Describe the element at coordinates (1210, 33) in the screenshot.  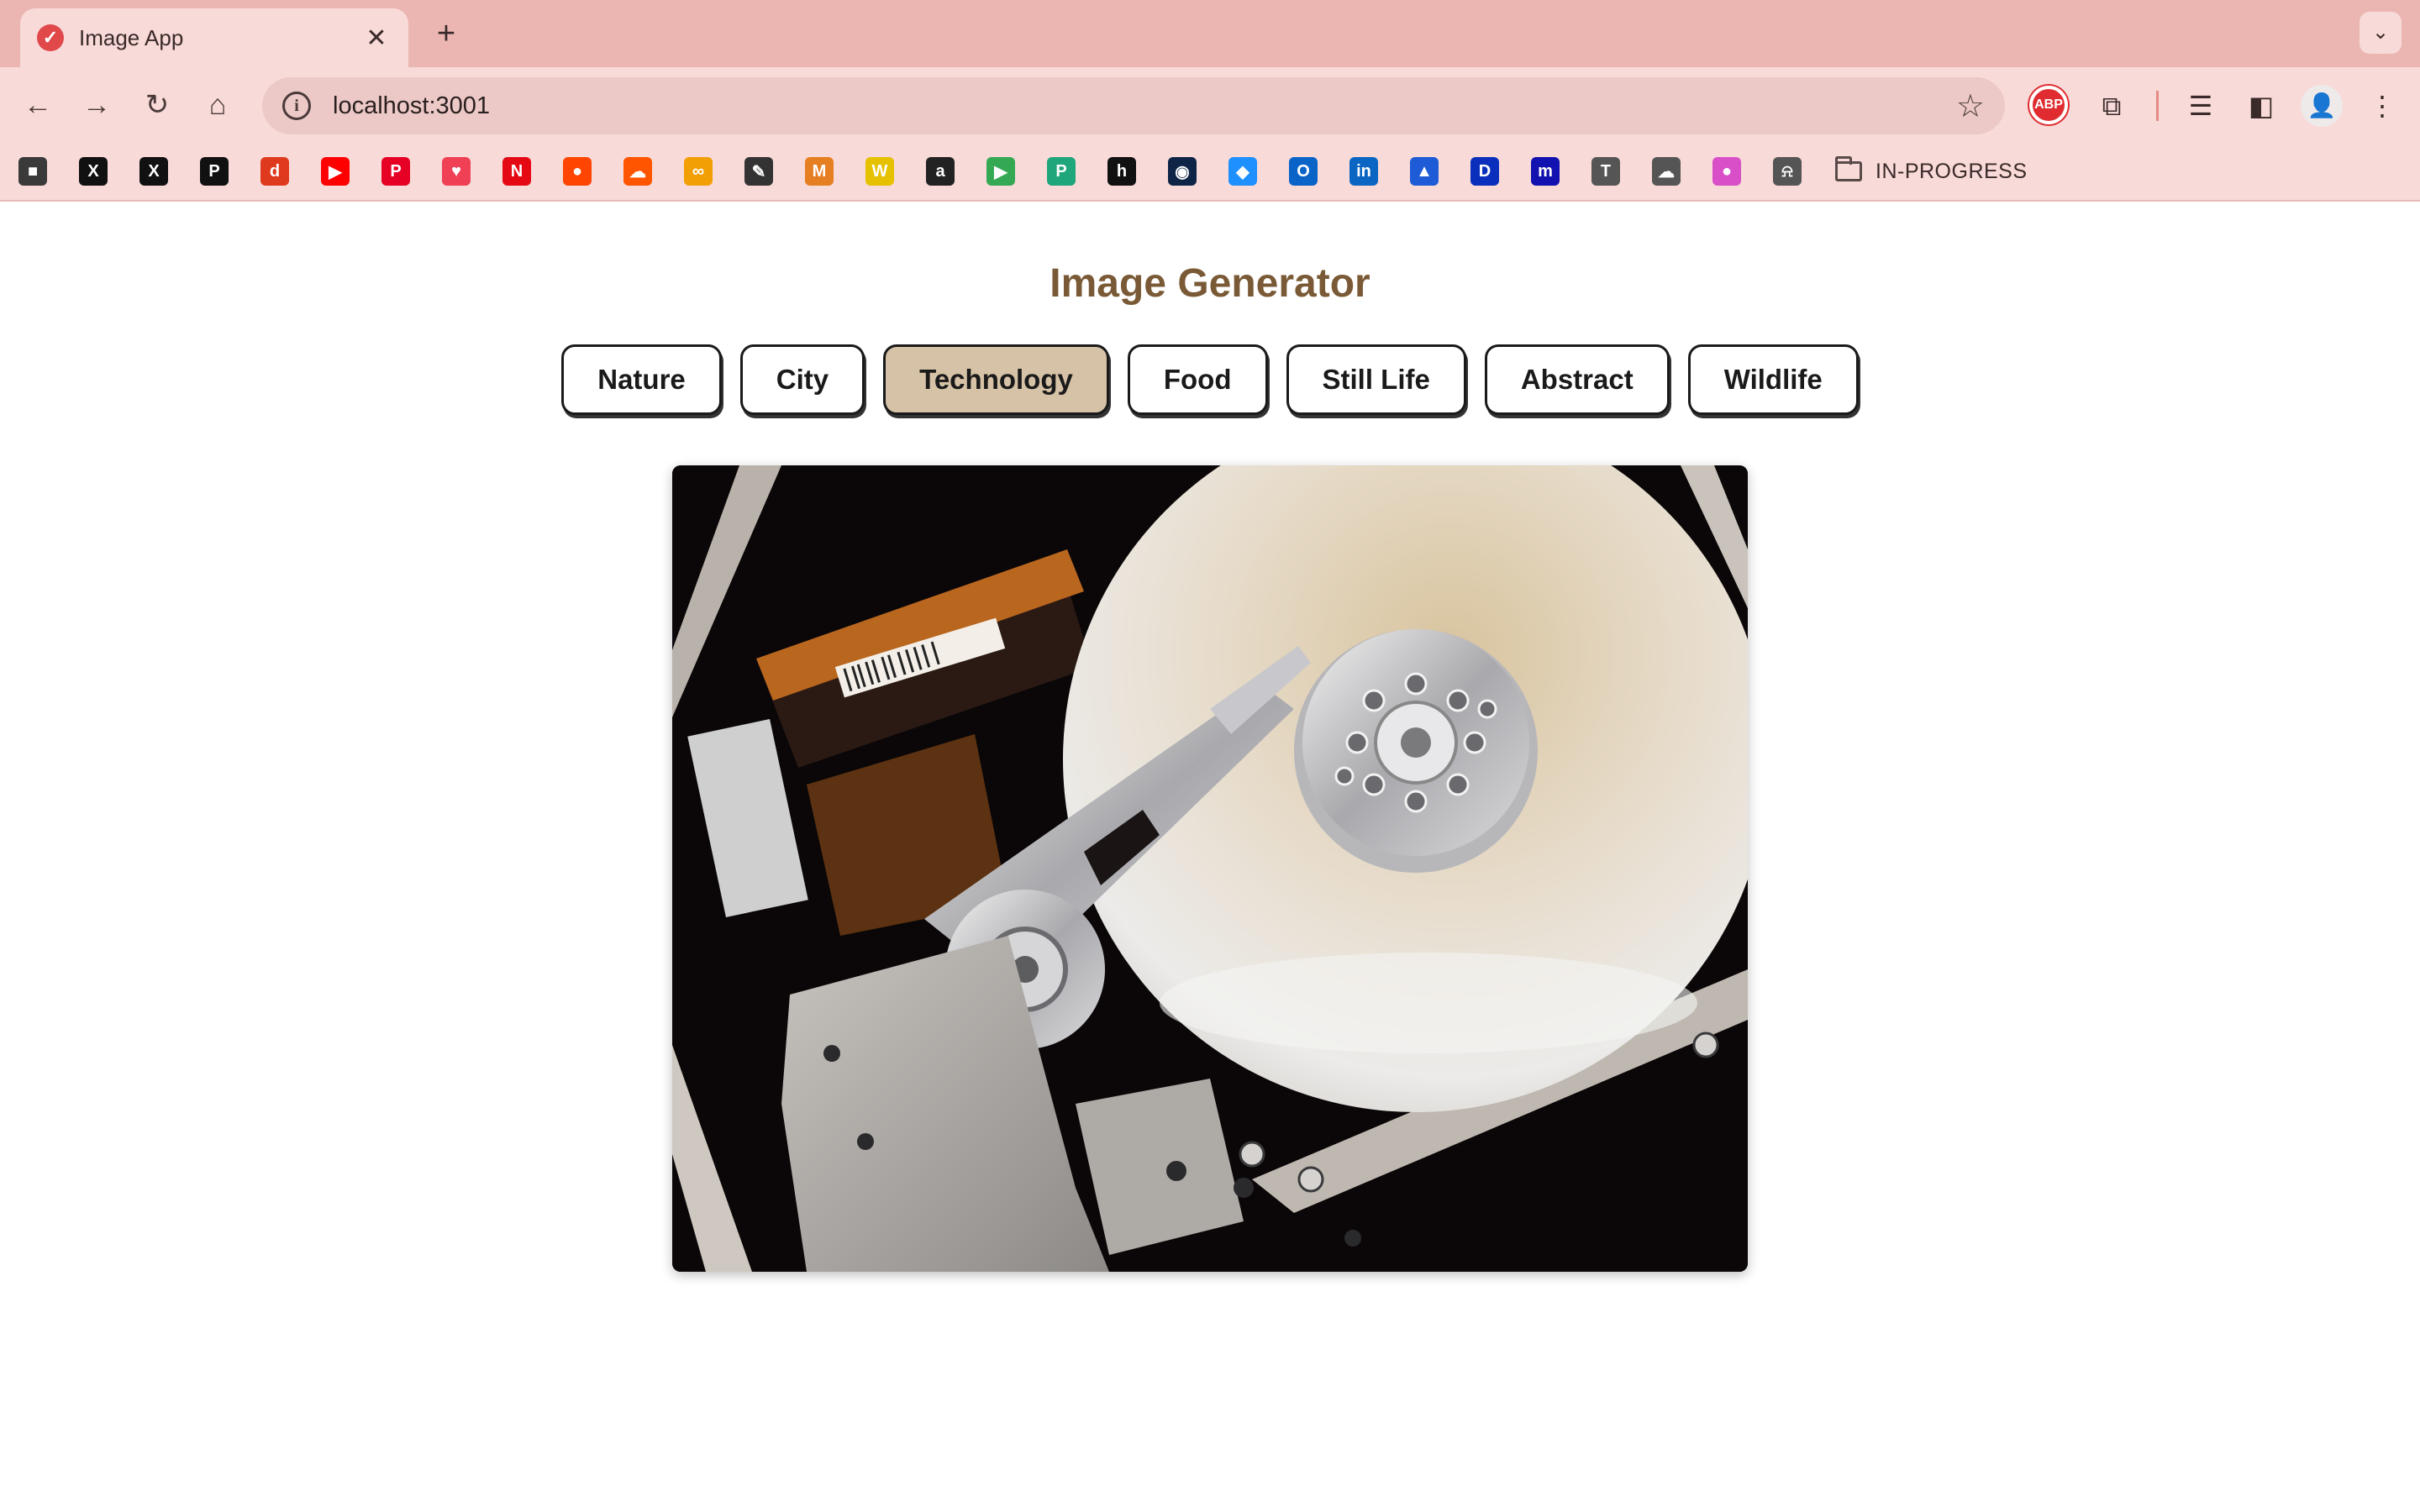
I see `tab-strip: ✓ Image App ✕ + ⌄` at that location.